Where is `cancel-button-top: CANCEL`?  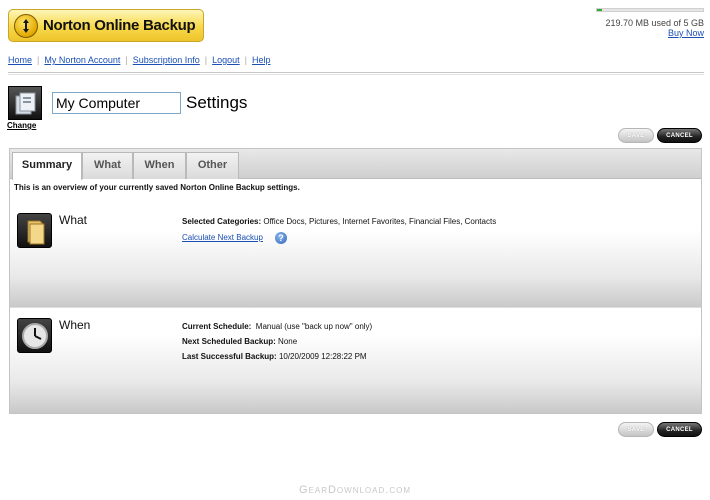 cancel-button-top: CANCEL is located at coordinates (679, 135).